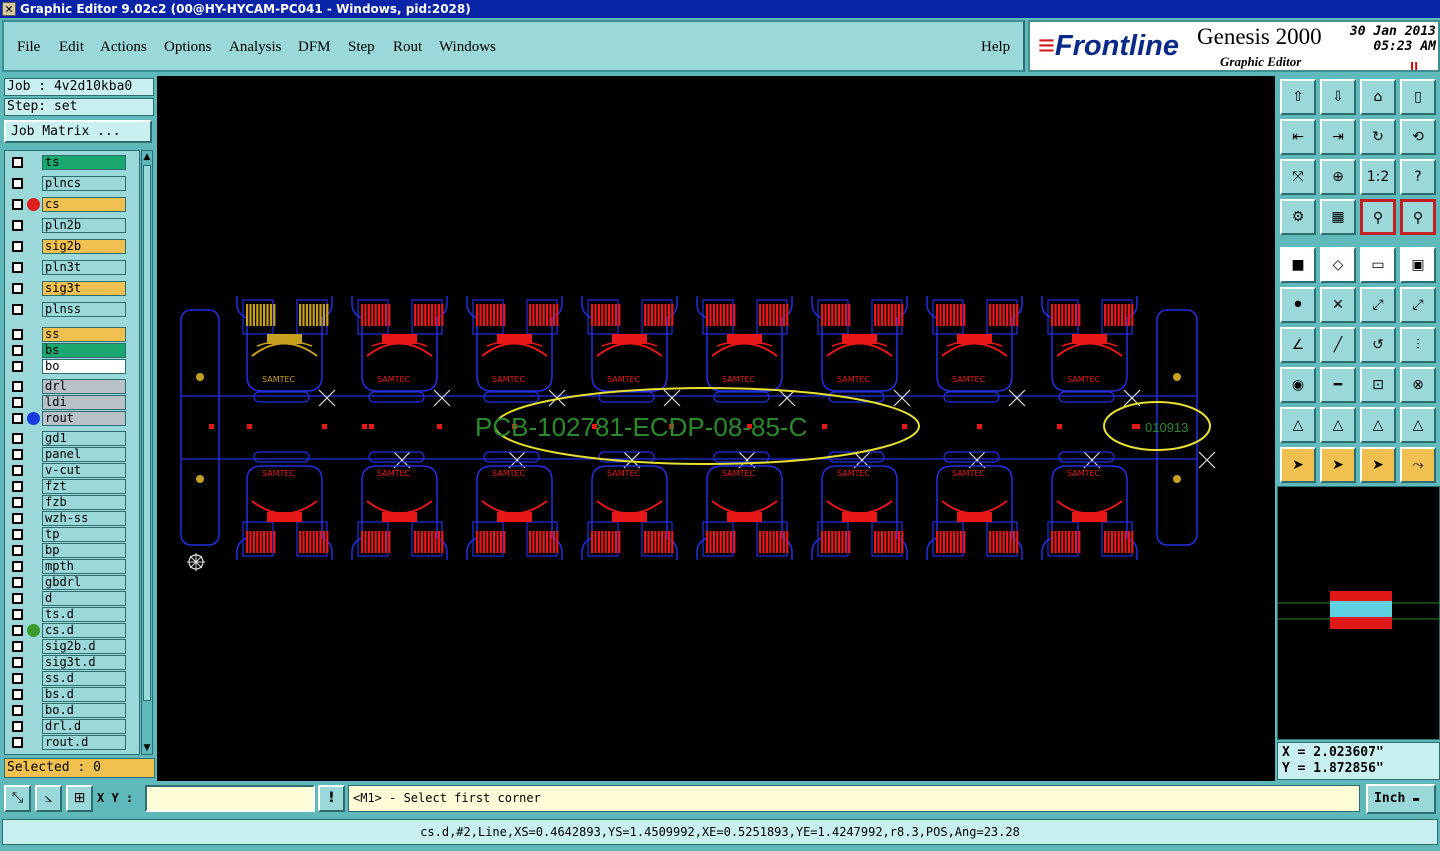 The height and width of the screenshot is (851, 1440). I want to click on snap-red-icon: ⚲, so click(1418, 217).